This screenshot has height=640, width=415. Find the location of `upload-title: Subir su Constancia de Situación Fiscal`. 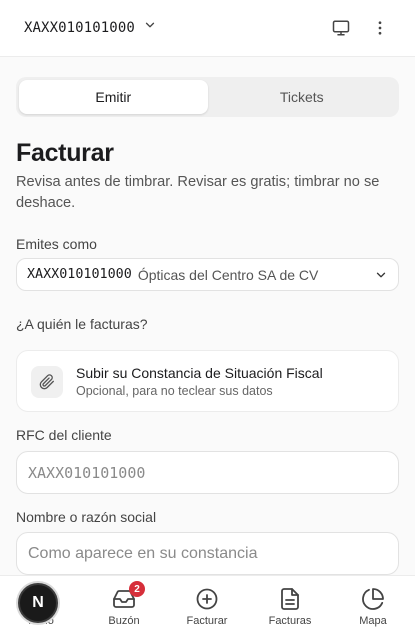

upload-title: Subir su Constancia de Situación Fiscal is located at coordinates (199, 373).